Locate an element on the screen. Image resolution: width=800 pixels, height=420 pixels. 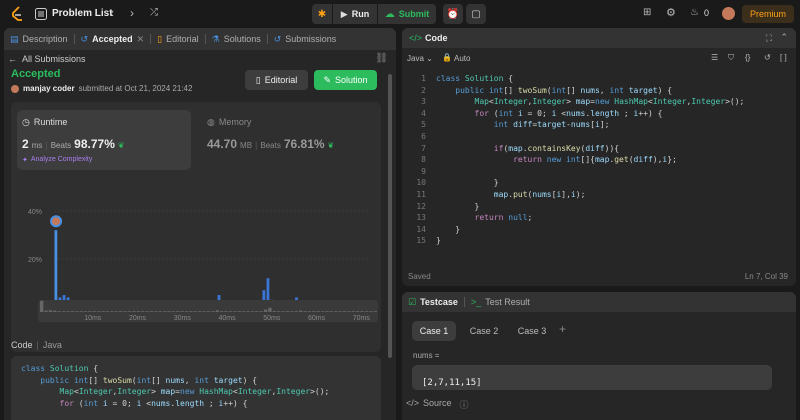
solution-button: ✎ Solution is located at coordinates (345, 80).